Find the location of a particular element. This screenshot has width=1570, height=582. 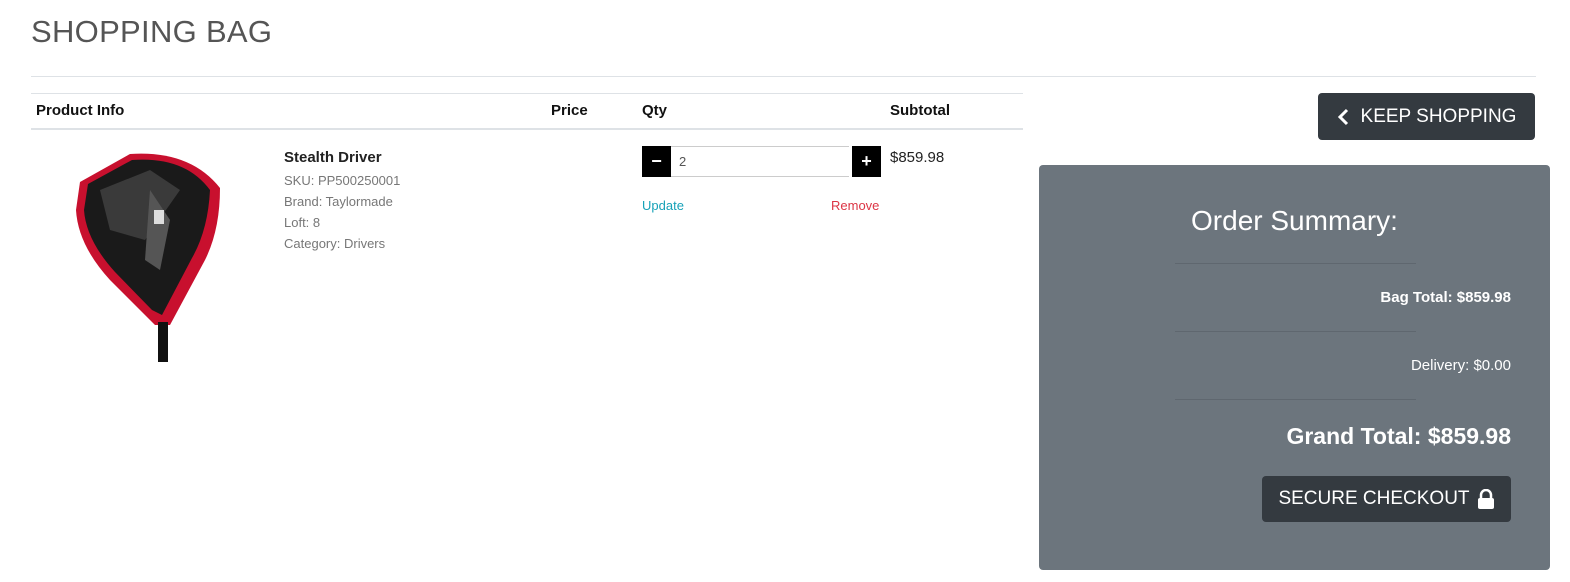

keep-shopping-button: KEEP SHOPPING is located at coordinates (1426, 116).